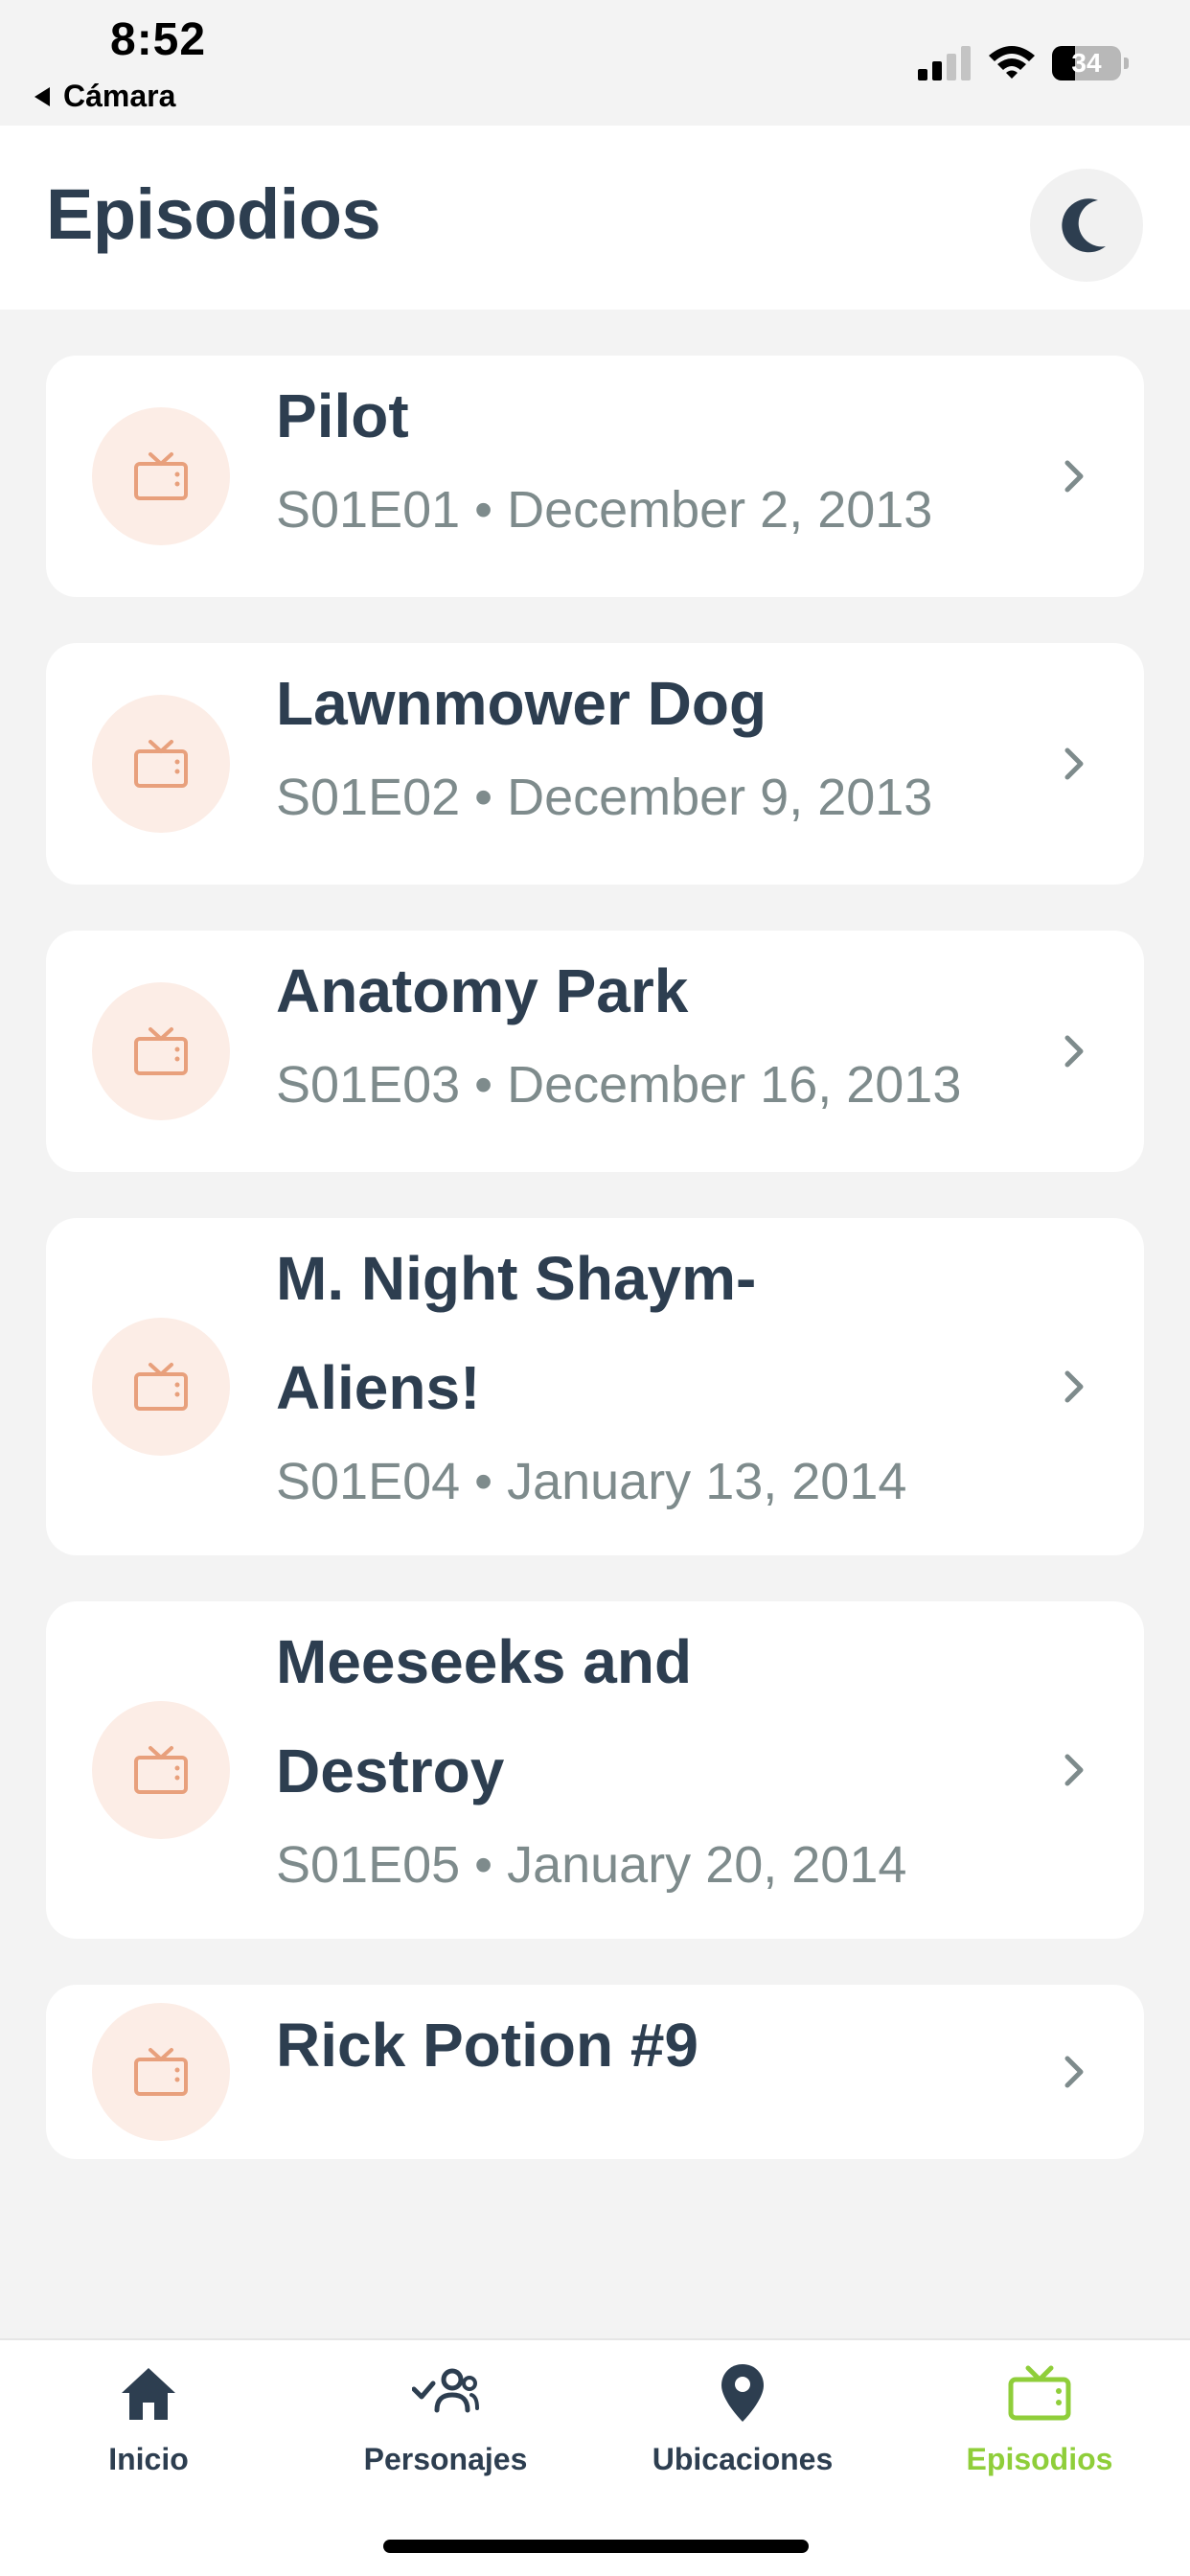  Describe the element at coordinates (605, 797) in the screenshot. I see `episode-meta: S01E02 • December 9, 2013` at that location.